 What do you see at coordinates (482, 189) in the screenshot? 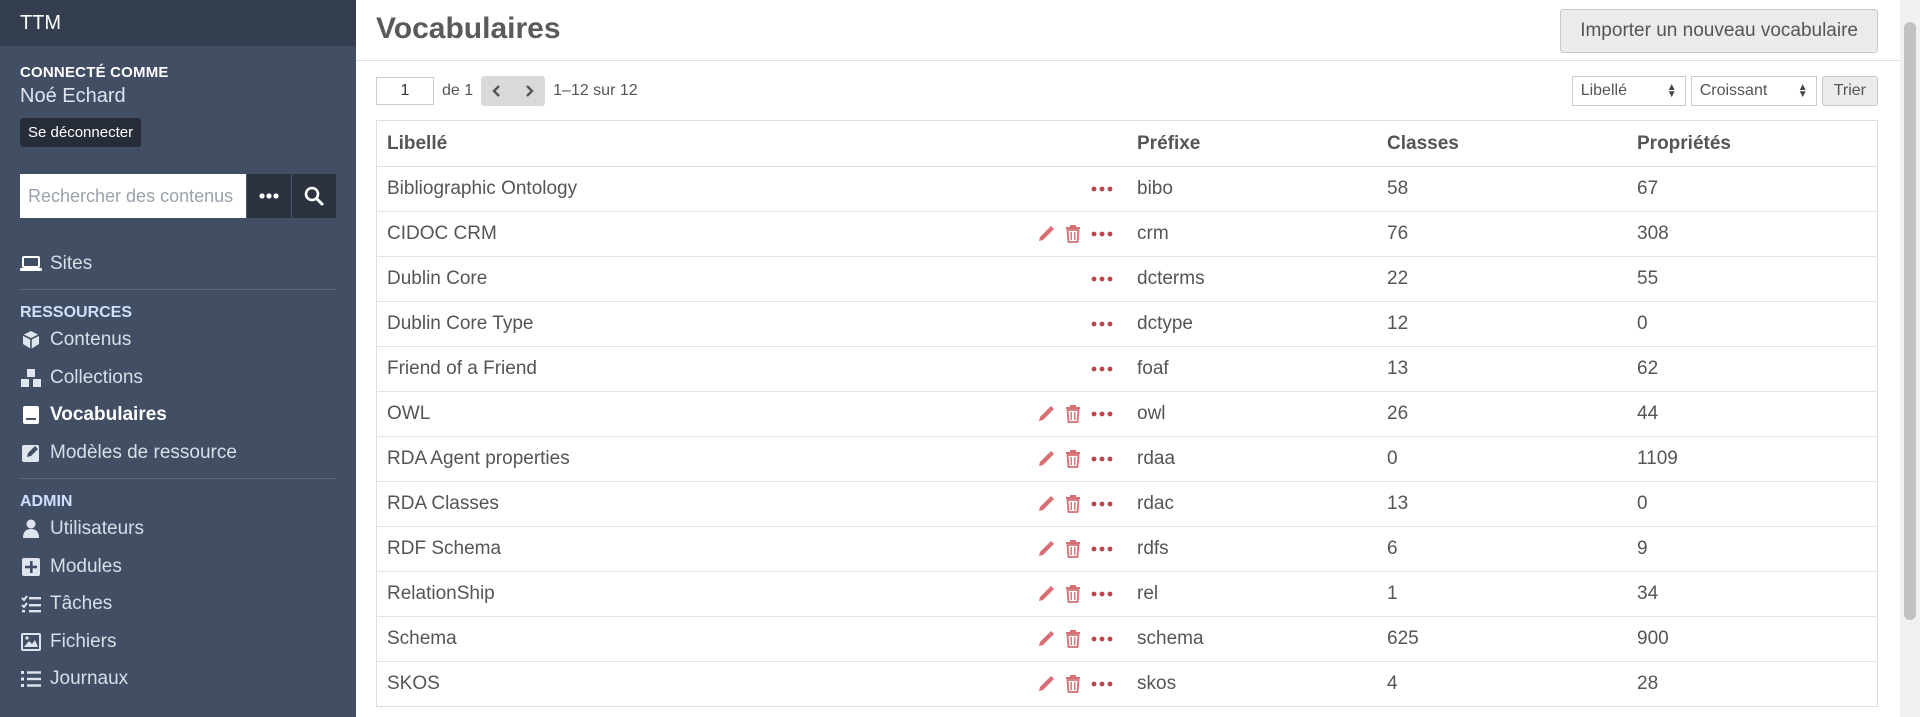
I see `vocabulary-label-link: Bibliographic Ontology` at bounding box center [482, 189].